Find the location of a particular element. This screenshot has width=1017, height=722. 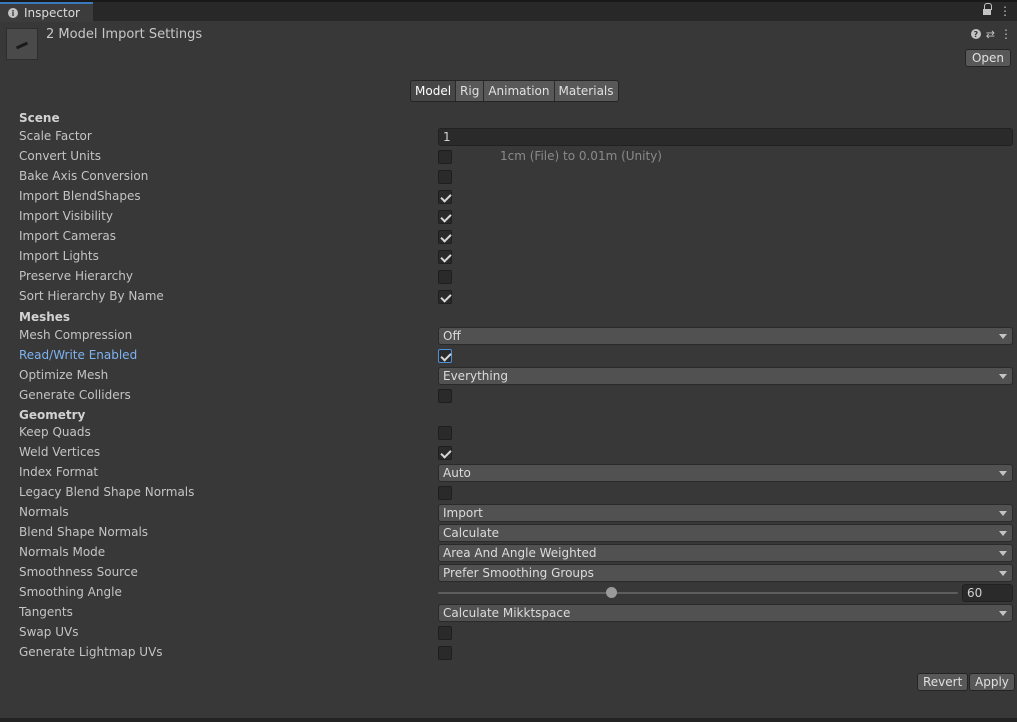

keep-quads-checkbox is located at coordinates (445, 433).